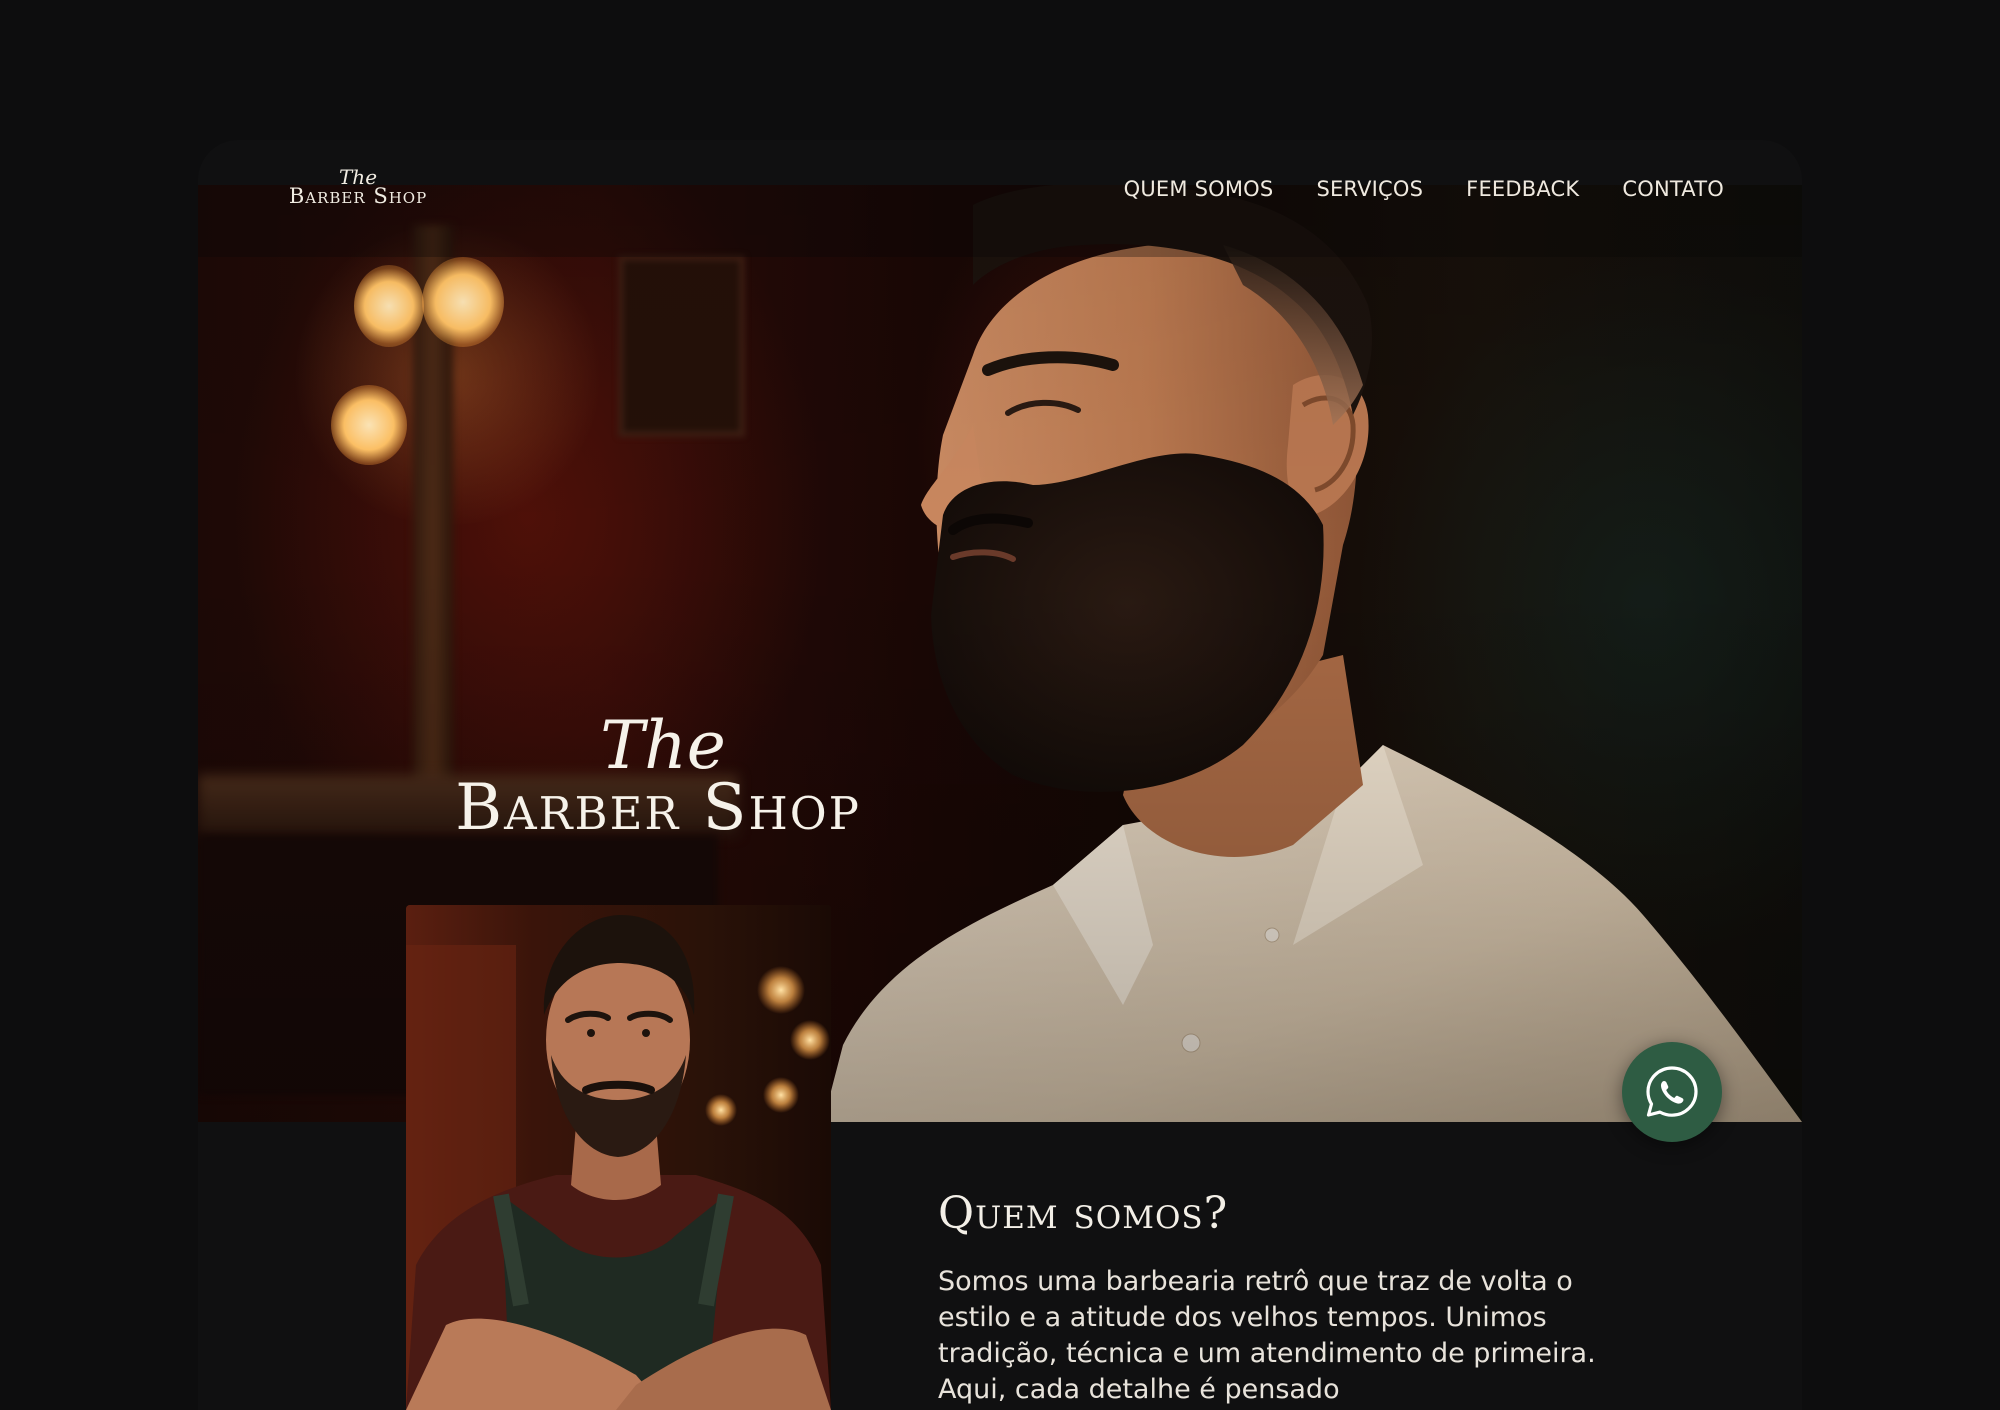 Image resolution: width=2000 pixels, height=1410 pixels. What do you see at coordinates (1673, 189) in the screenshot?
I see `nav-contato: CONTATO` at bounding box center [1673, 189].